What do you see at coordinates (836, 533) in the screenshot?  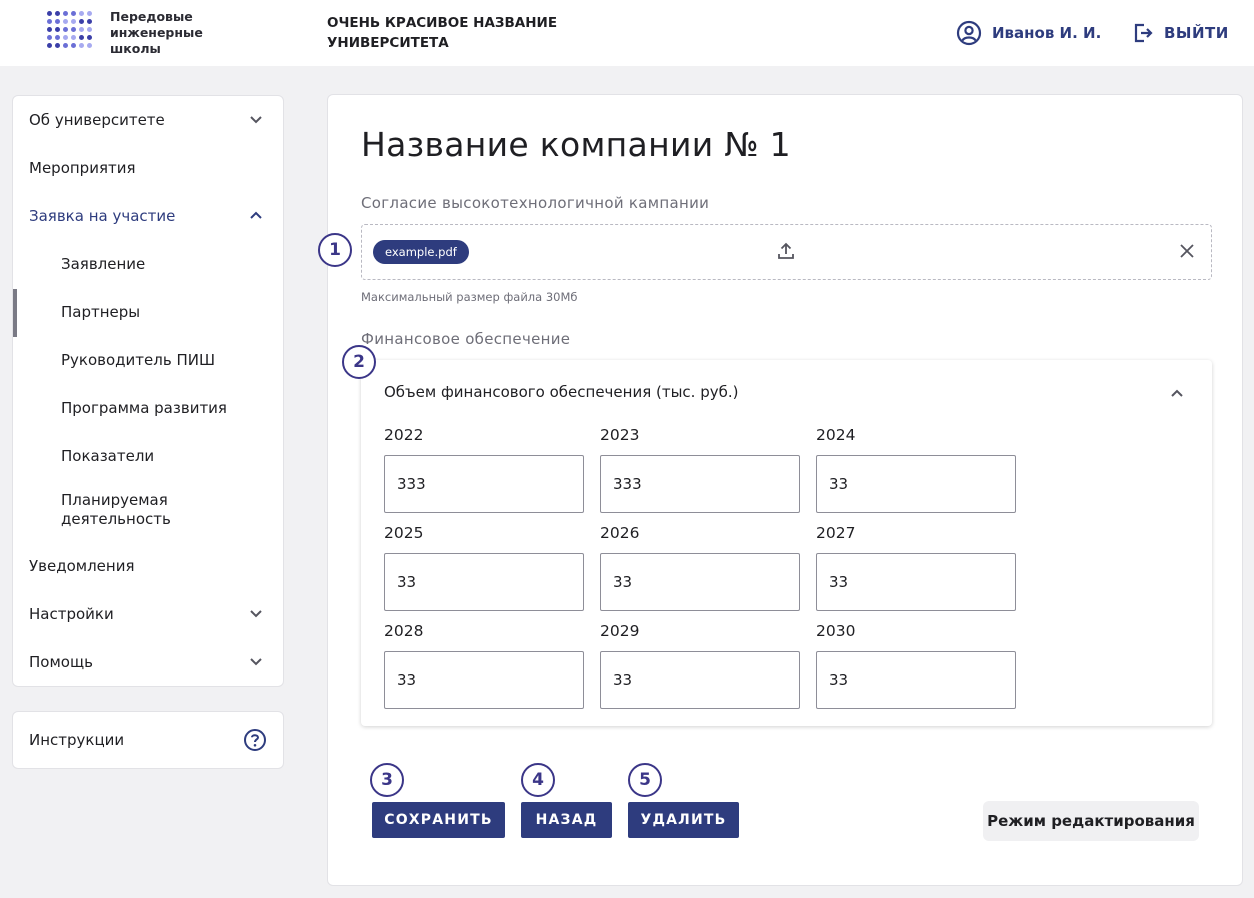 I see `year-label: 2027` at bounding box center [836, 533].